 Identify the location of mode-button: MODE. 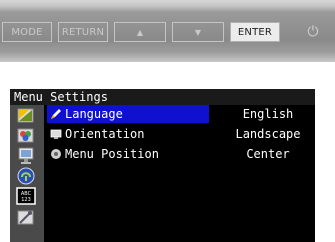
(27, 32).